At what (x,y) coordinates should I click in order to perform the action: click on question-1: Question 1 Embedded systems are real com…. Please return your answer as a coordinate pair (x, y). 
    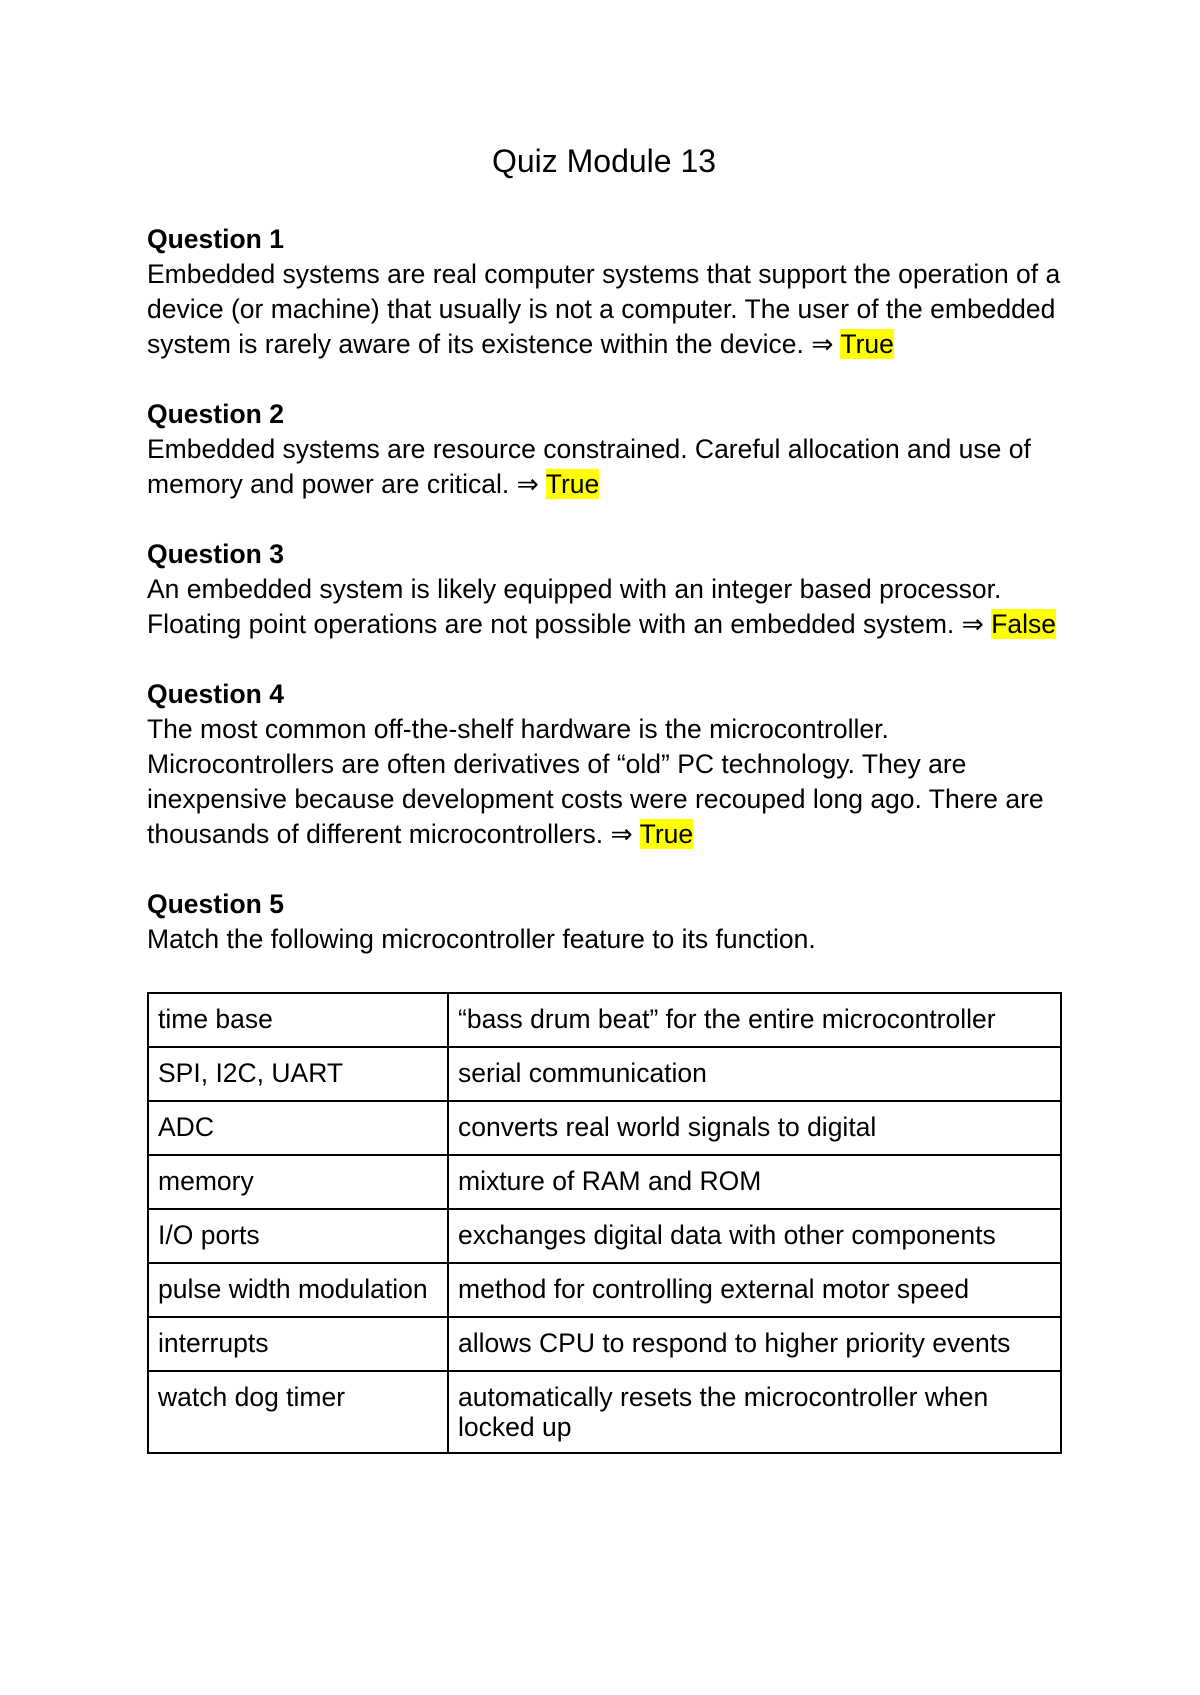
    Looking at the image, I should click on (612, 292).